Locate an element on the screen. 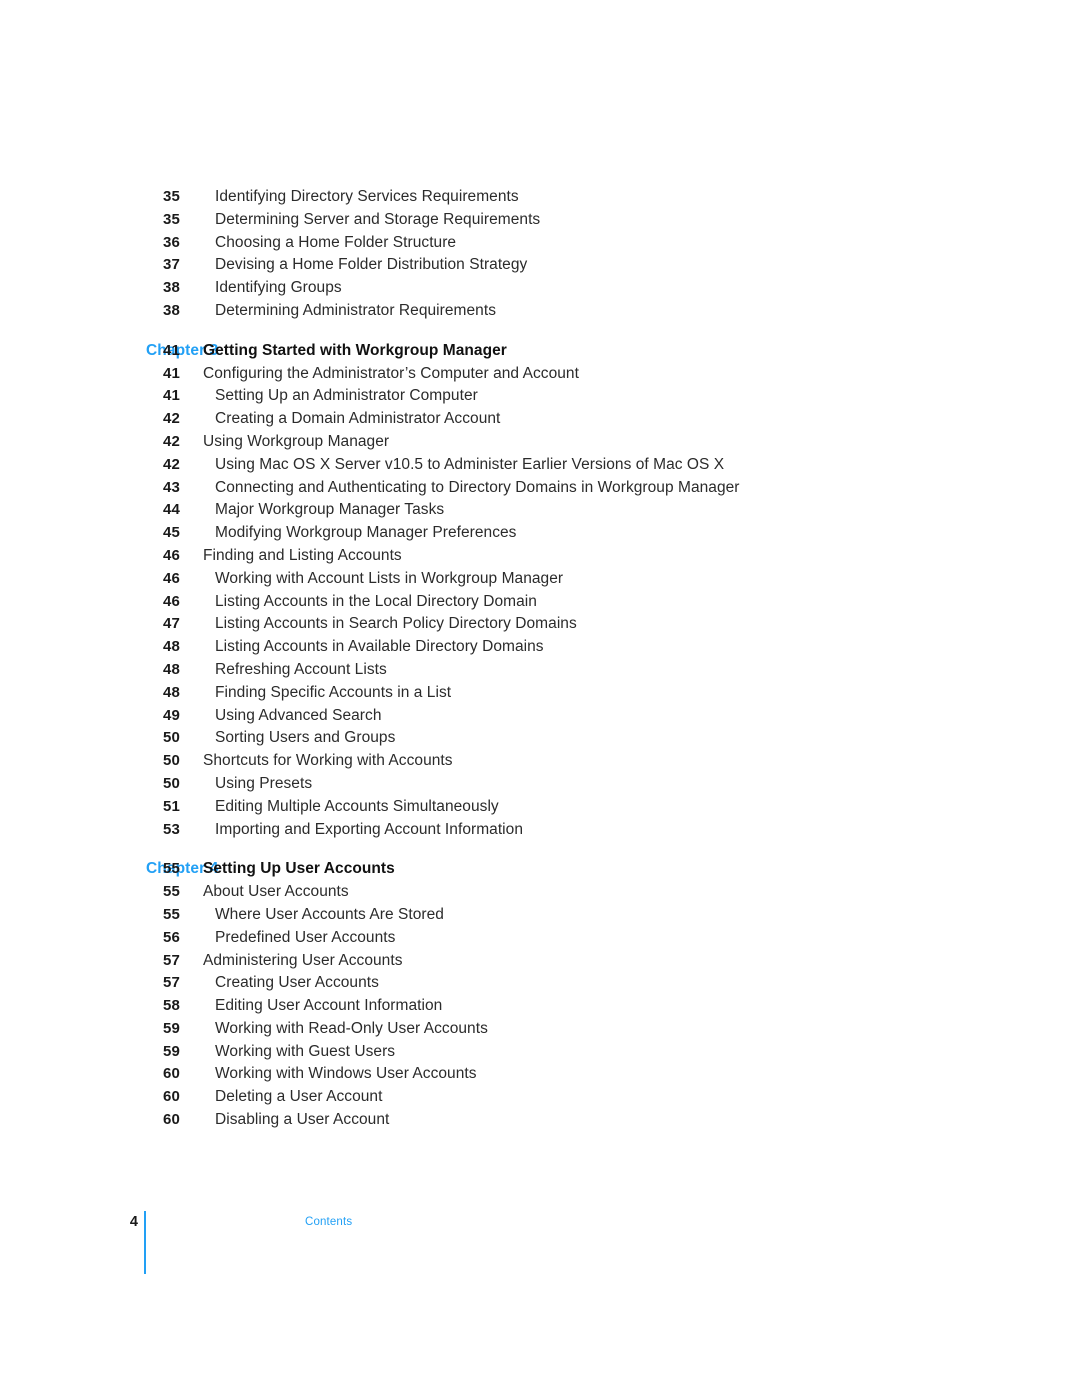 The image size is (1080, 1397). toc-page-number: 50 is located at coordinates (172, 738).